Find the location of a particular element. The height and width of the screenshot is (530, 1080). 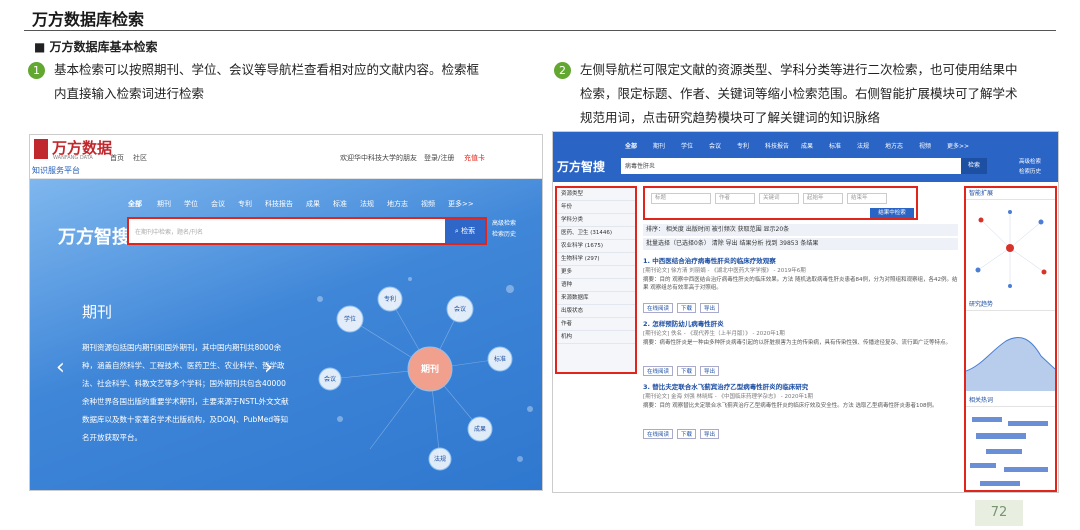

rlink-history: 检索历史 is located at coordinates (1030, 172).